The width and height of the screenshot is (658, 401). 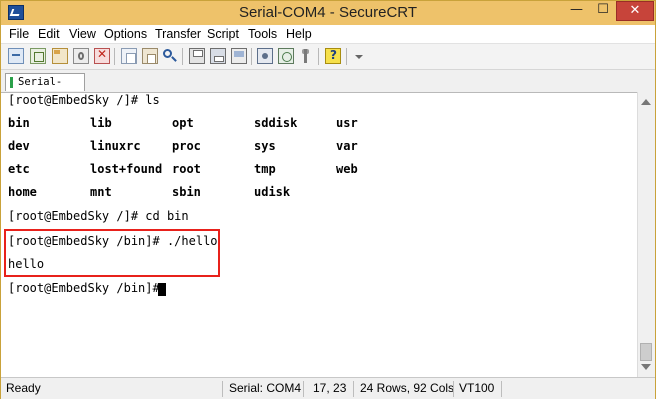 What do you see at coordinates (239, 56) in the screenshot?
I see `print-screen-icon` at bounding box center [239, 56].